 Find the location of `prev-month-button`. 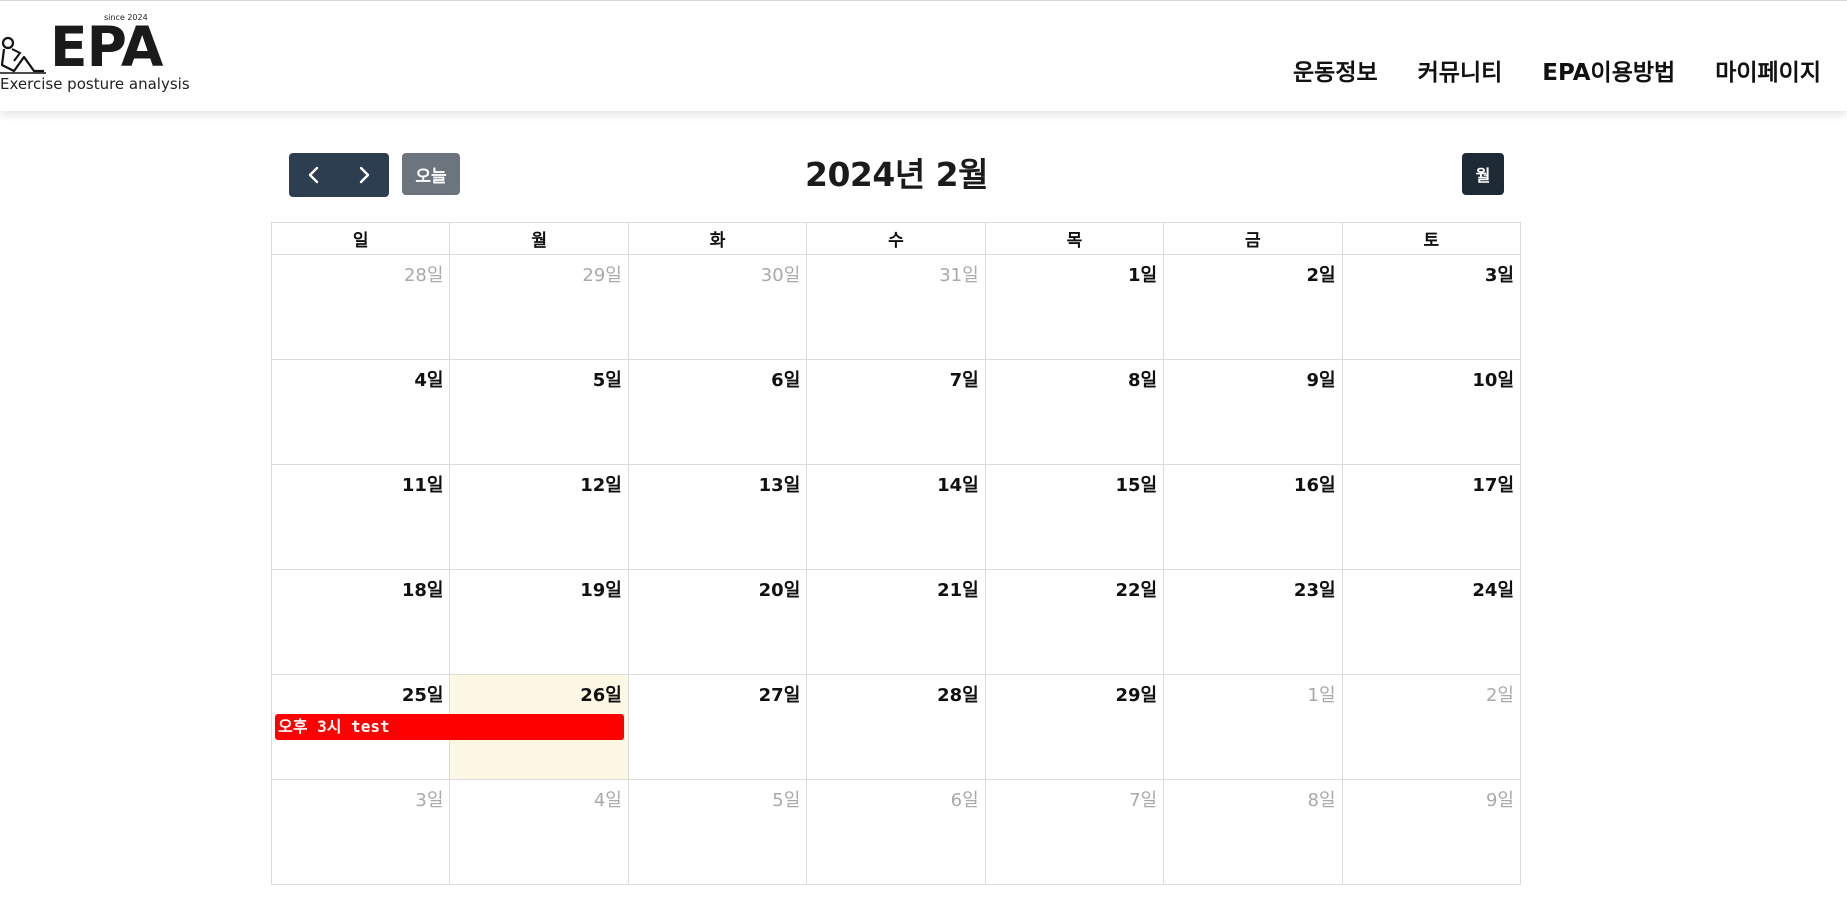

prev-month-button is located at coordinates (314, 175).